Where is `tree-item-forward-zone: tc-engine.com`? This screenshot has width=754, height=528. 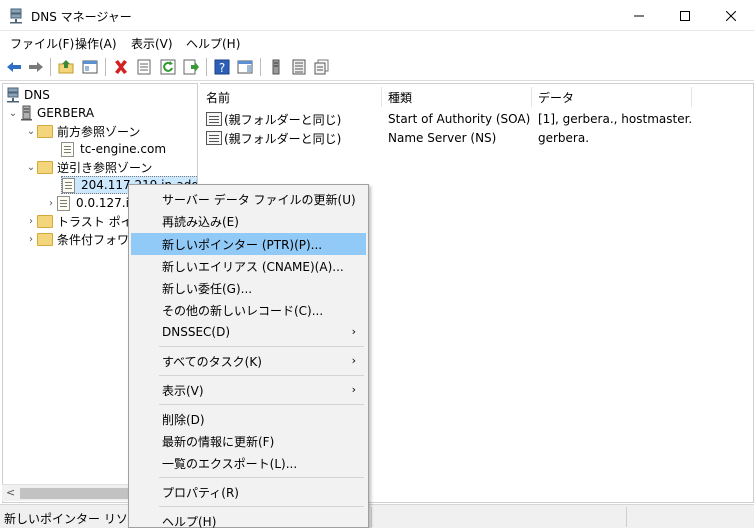 tree-item-forward-zone: tc-engine.com is located at coordinates (113, 149).